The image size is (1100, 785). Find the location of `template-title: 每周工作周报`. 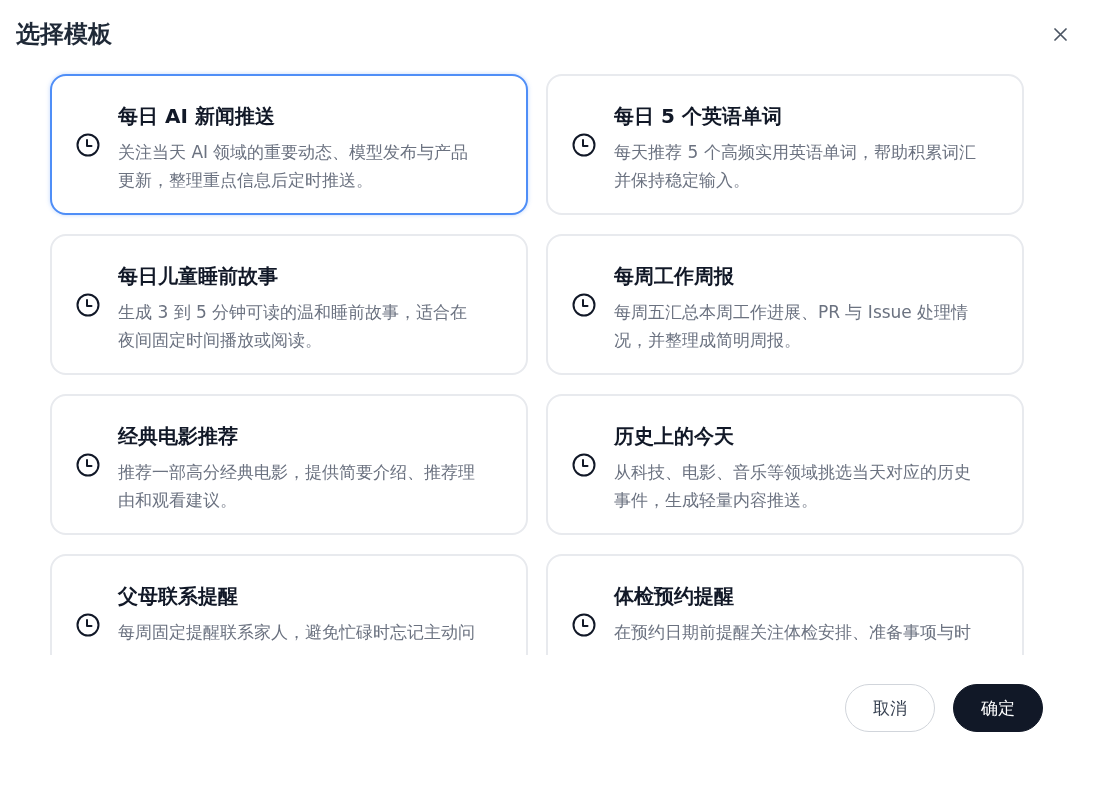

template-title: 每周工作周报 is located at coordinates (674, 276).